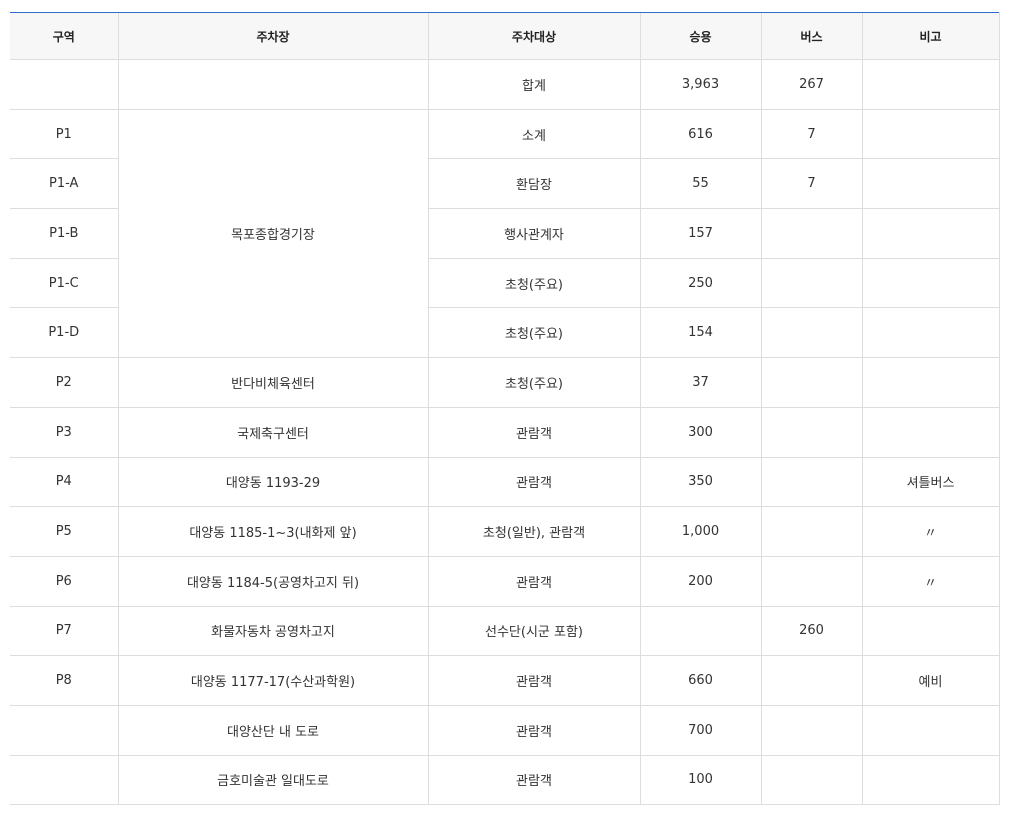  I want to click on zone-cell: P5, so click(64, 531).